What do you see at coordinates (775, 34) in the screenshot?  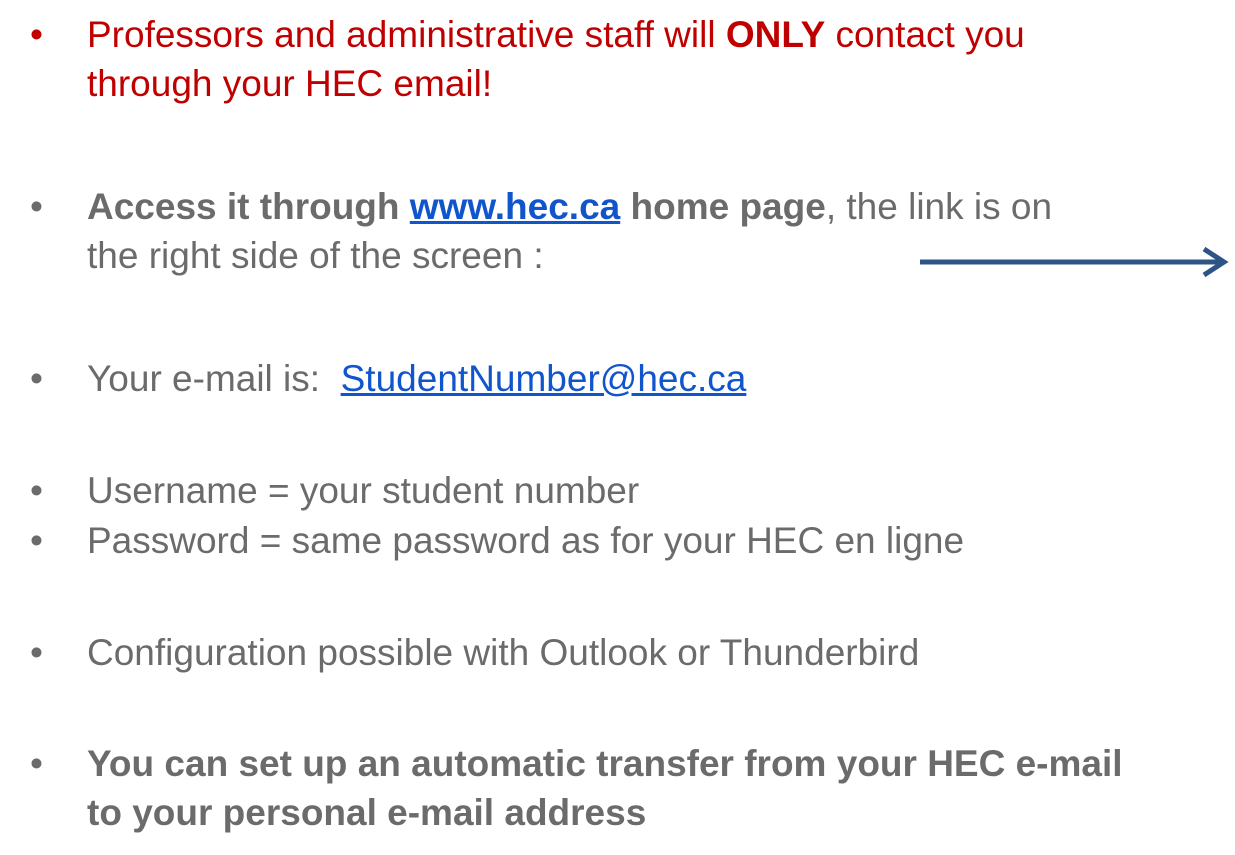 I see `bullet-emphasis: ONLY` at bounding box center [775, 34].